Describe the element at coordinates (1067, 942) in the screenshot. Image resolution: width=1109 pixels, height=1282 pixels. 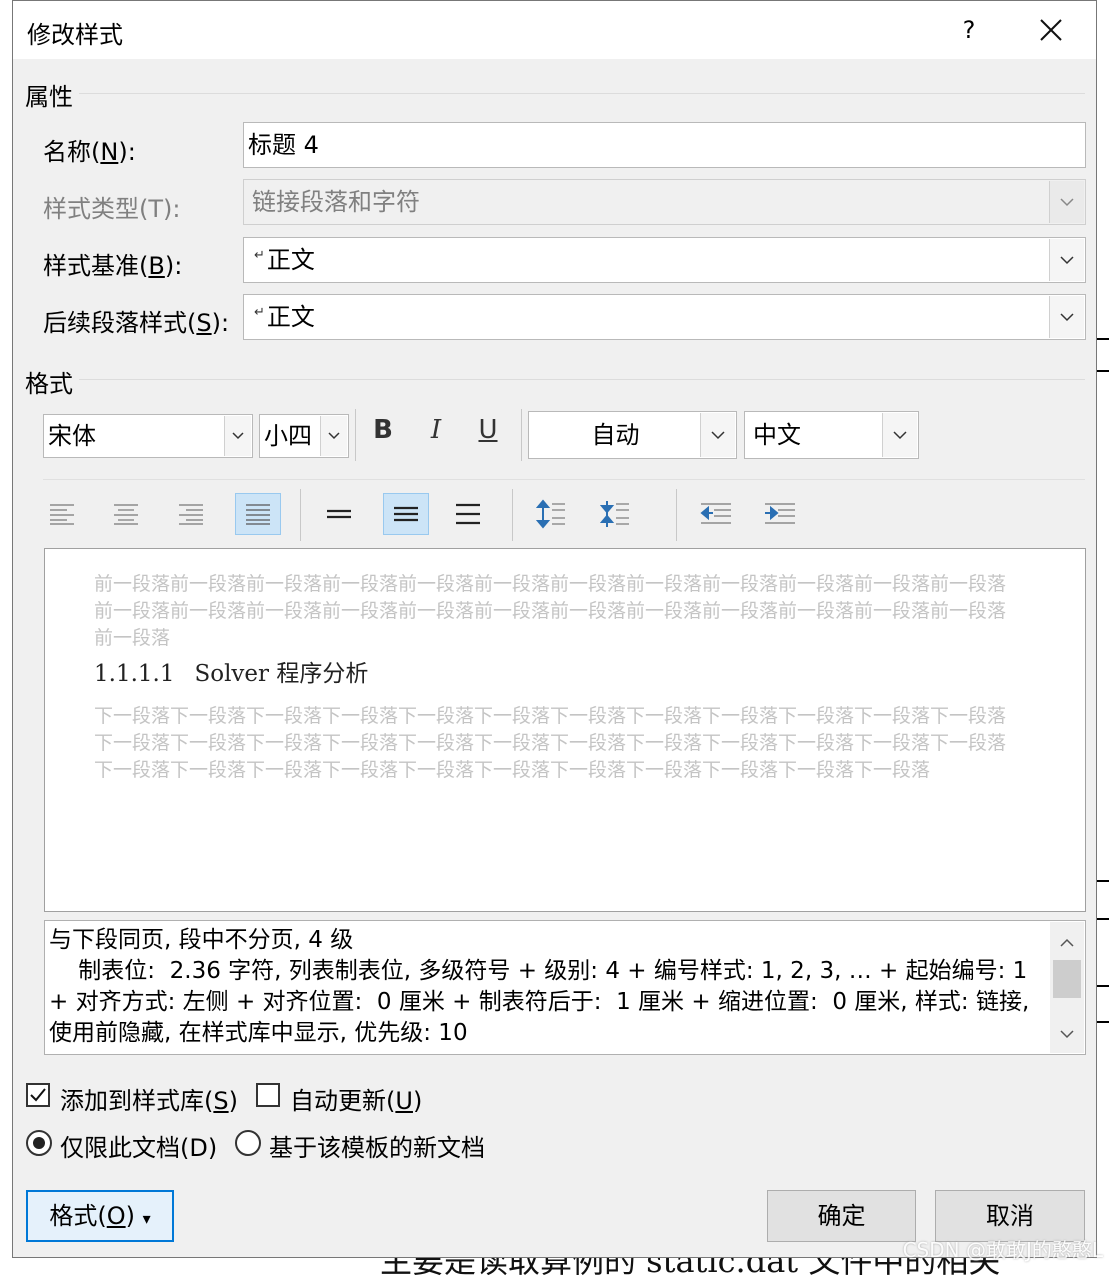
I see `chevron-up-icon` at that location.